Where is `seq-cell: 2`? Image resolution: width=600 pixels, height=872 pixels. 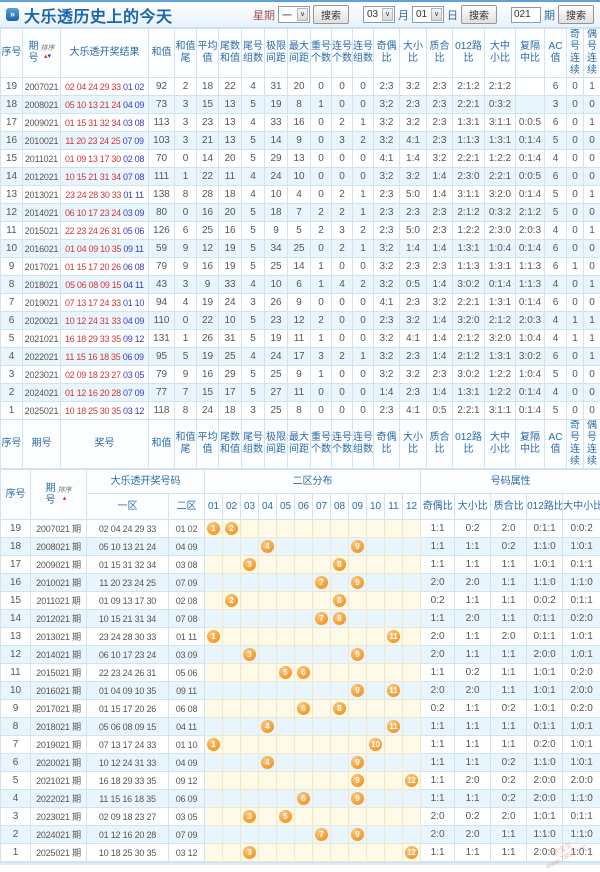
seq-cell: 2 is located at coordinates (15, 834).